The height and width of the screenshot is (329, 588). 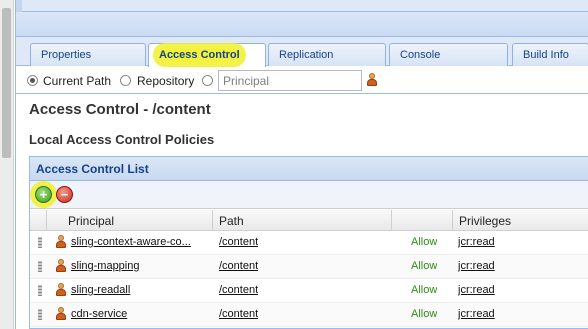 What do you see at coordinates (207, 80) in the screenshot?
I see `principal-radio` at bounding box center [207, 80].